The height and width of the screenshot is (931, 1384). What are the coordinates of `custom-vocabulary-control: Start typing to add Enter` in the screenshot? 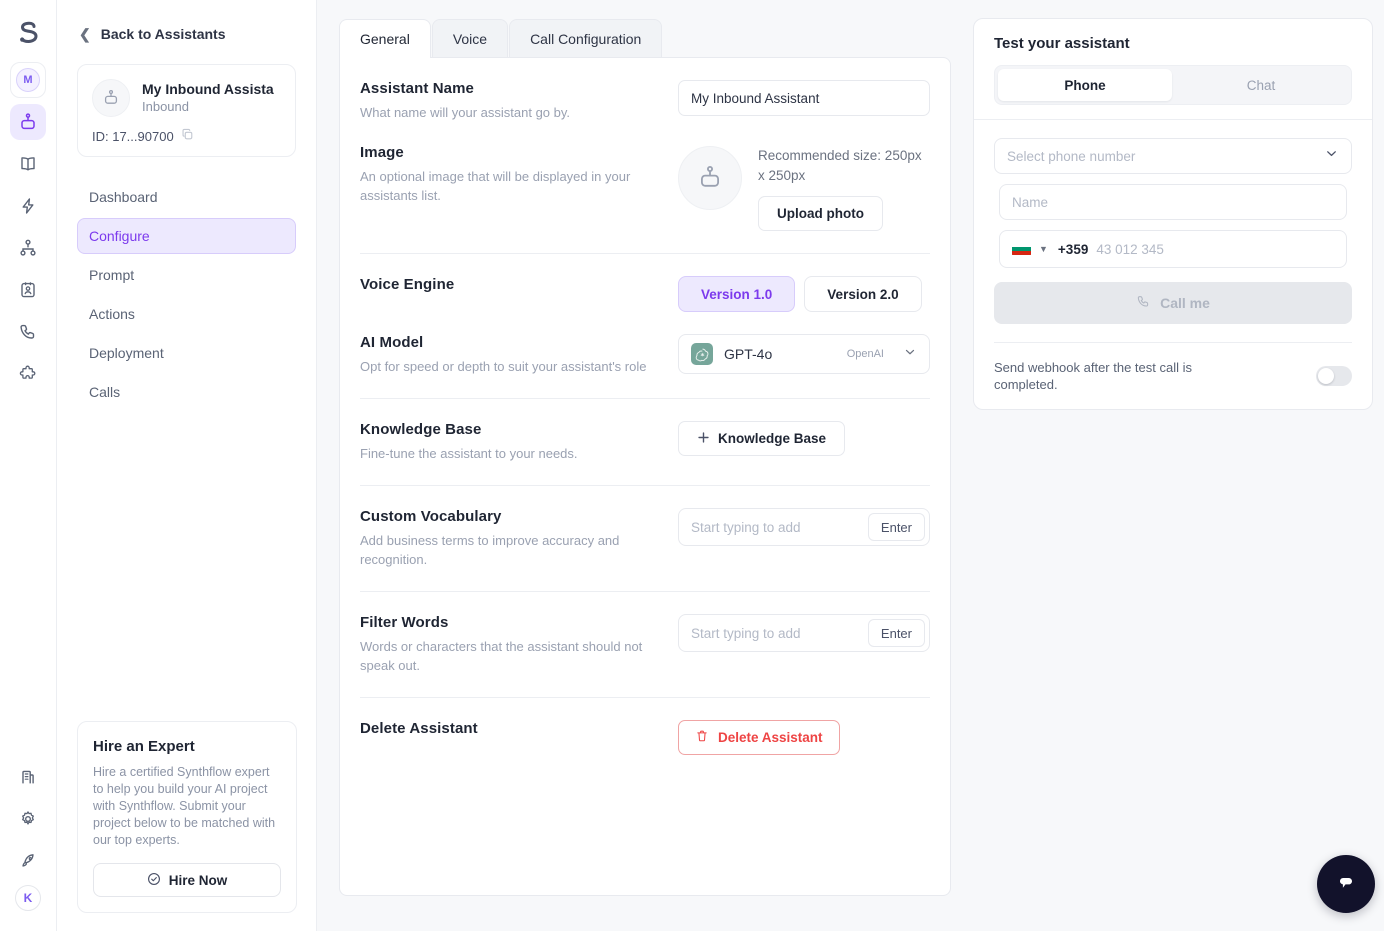 It's located at (804, 527).